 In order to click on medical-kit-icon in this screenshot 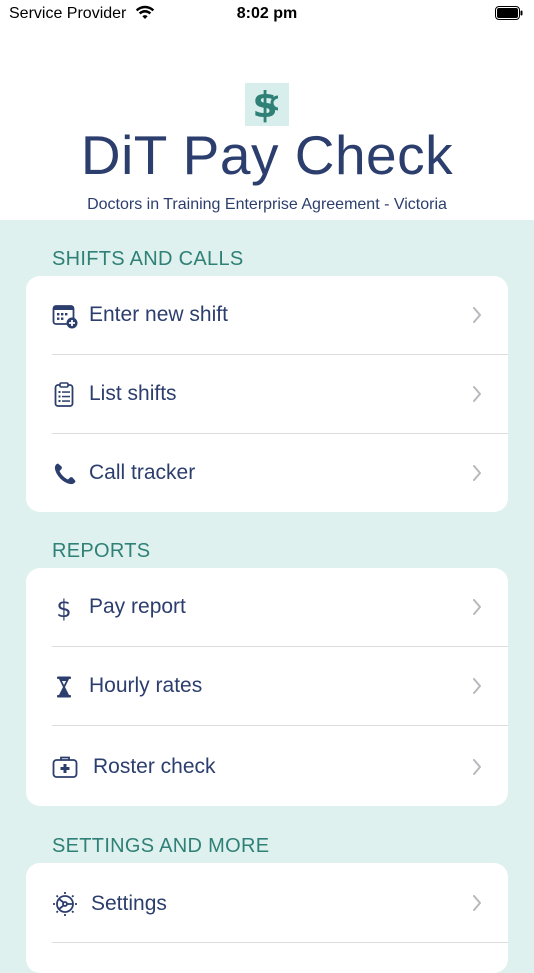, I will do `click(65, 767)`.